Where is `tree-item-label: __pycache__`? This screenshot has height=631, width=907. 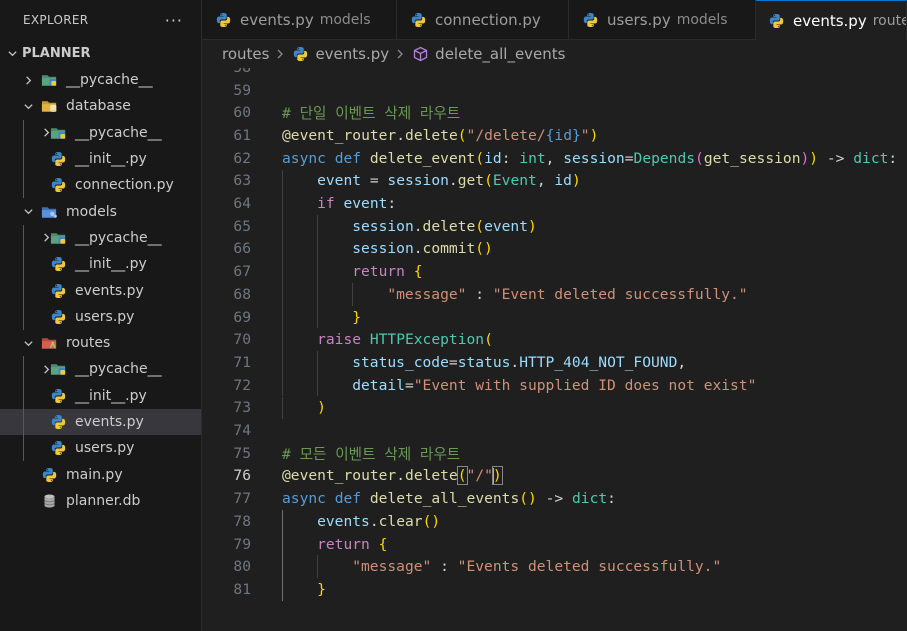 tree-item-label: __pycache__ is located at coordinates (118, 369).